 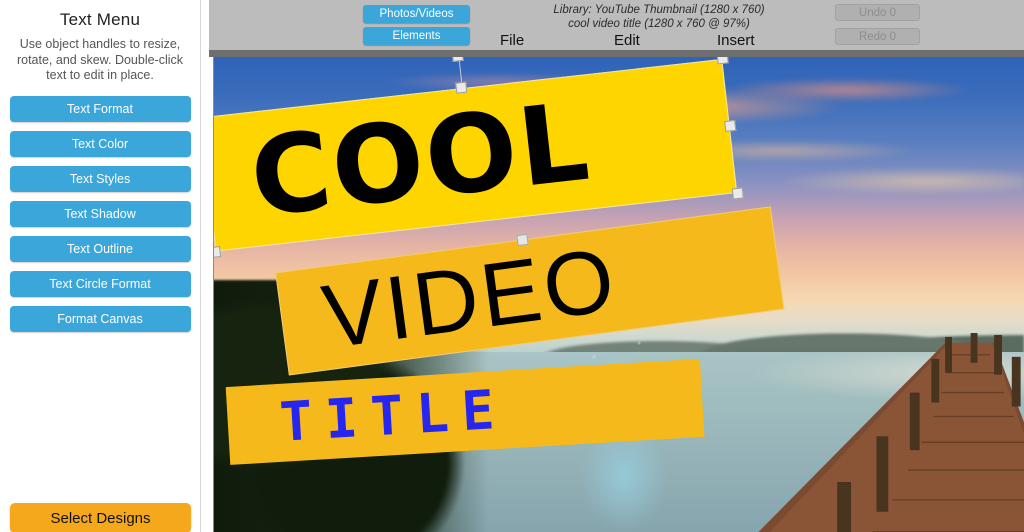 I want to click on library-name-line: Library: YouTube Thumbnail (1280 x 760), so click(x=659, y=10).